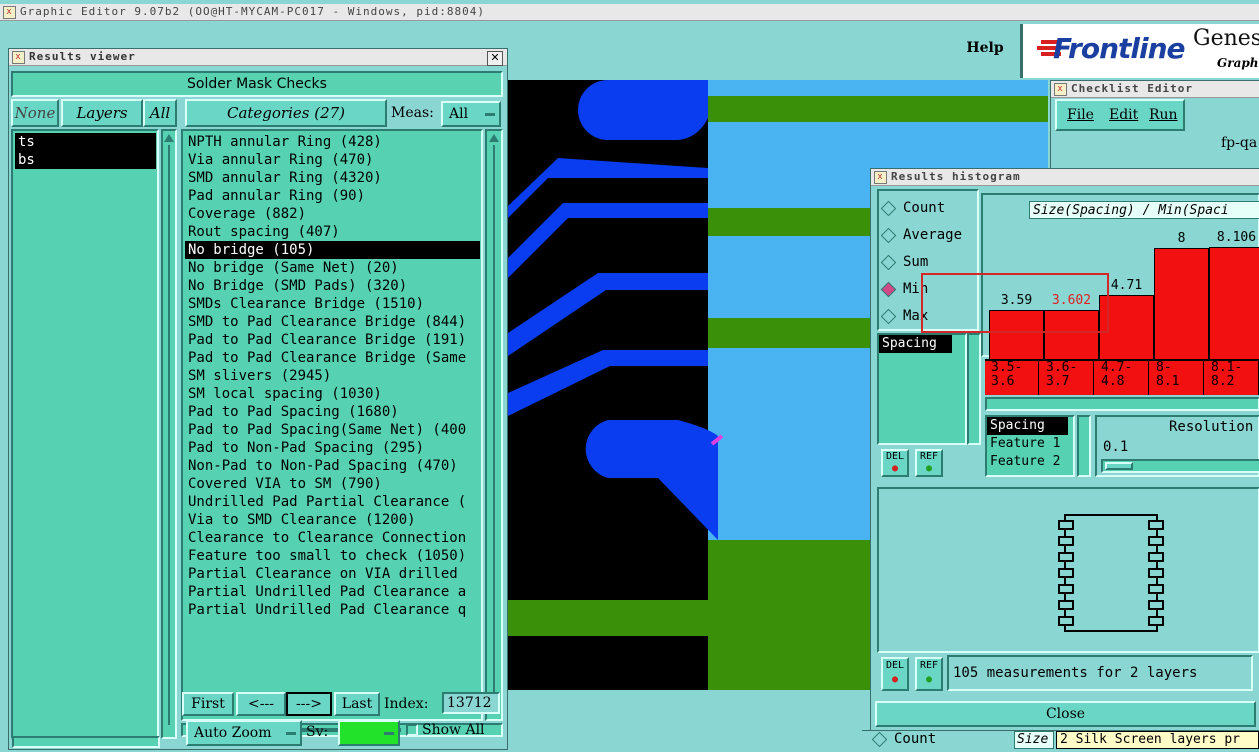 This screenshot has height=752, width=1259. What do you see at coordinates (261, 704) in the screenshot?
I see `prev-button: <---` at bounding box center [261, 704].